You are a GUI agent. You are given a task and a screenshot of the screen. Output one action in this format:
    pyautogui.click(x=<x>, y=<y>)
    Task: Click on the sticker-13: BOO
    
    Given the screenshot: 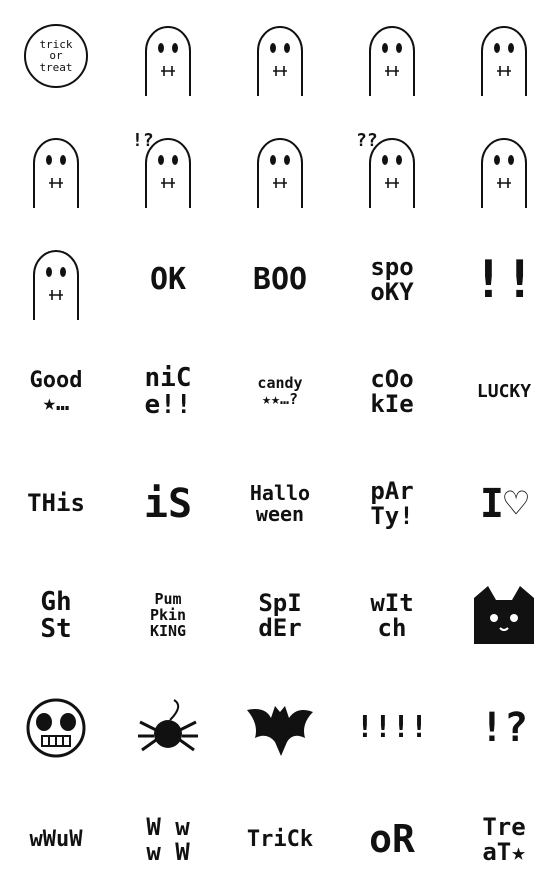 What is the action you would take?
    pyautogui.click(x=280, y=280)
    